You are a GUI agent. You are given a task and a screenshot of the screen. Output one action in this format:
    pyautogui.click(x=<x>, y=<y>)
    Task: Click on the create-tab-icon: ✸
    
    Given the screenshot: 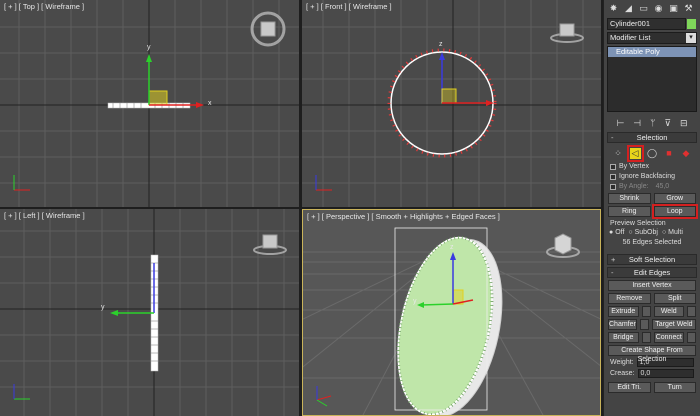 What is the action you would take?
    pyautogui.click(x=613, y=8)
    